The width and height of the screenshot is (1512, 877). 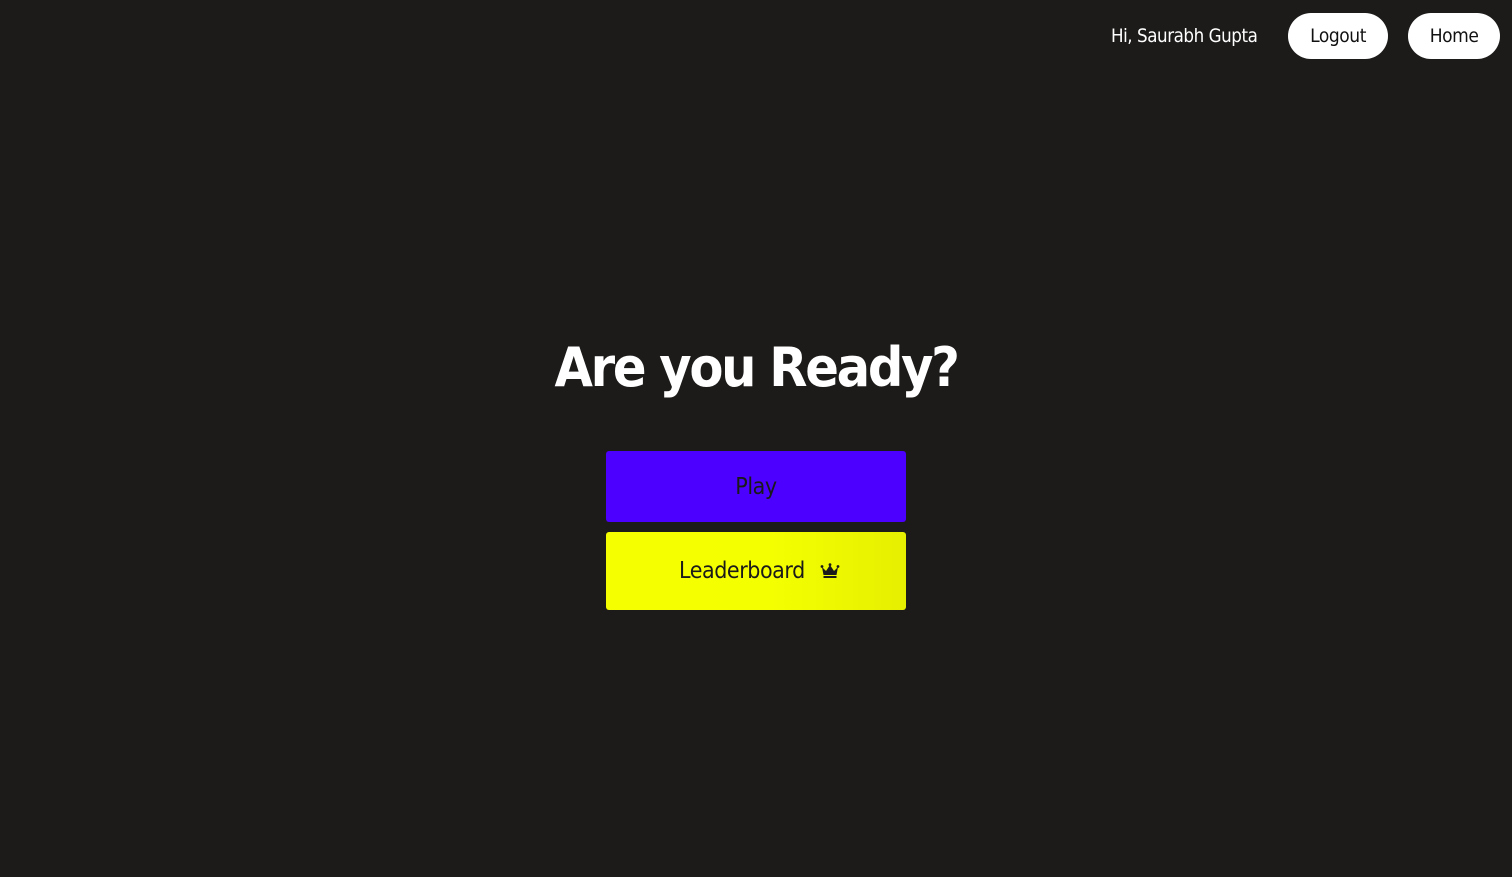 I want to click on page-title: Are you Ready?, so click(x=756, y=367).